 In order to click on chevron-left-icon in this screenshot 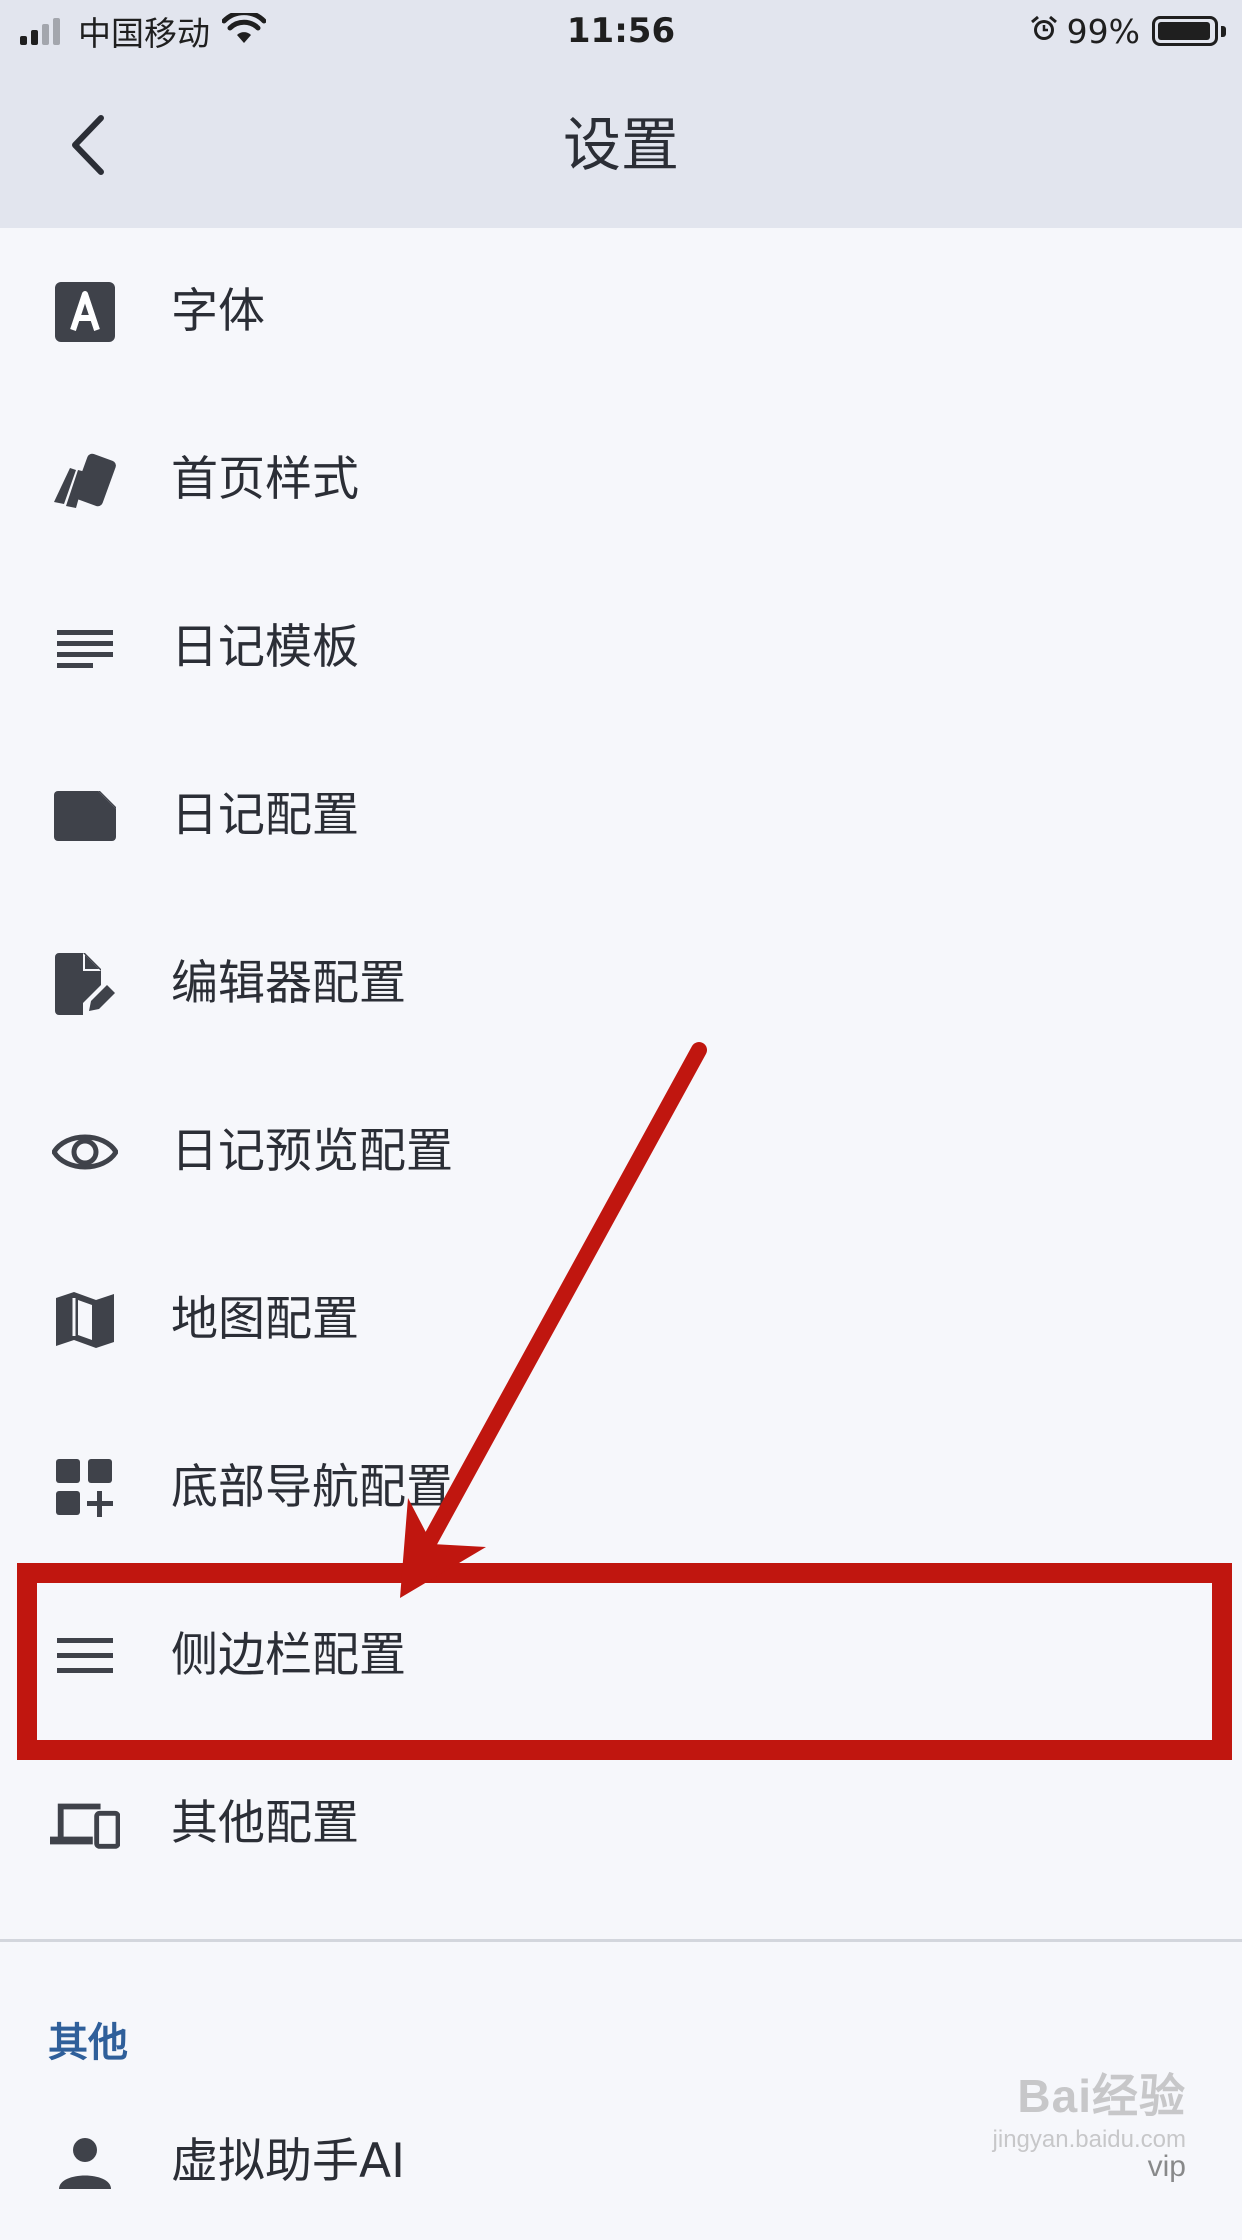, I will do `click(88, 145)`.